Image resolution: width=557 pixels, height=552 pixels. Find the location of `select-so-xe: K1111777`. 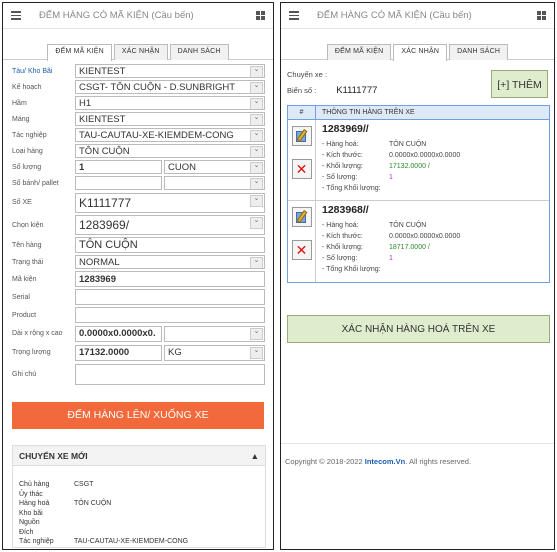

select-so-xe: K1111777 is located at coordinates (170, 202).